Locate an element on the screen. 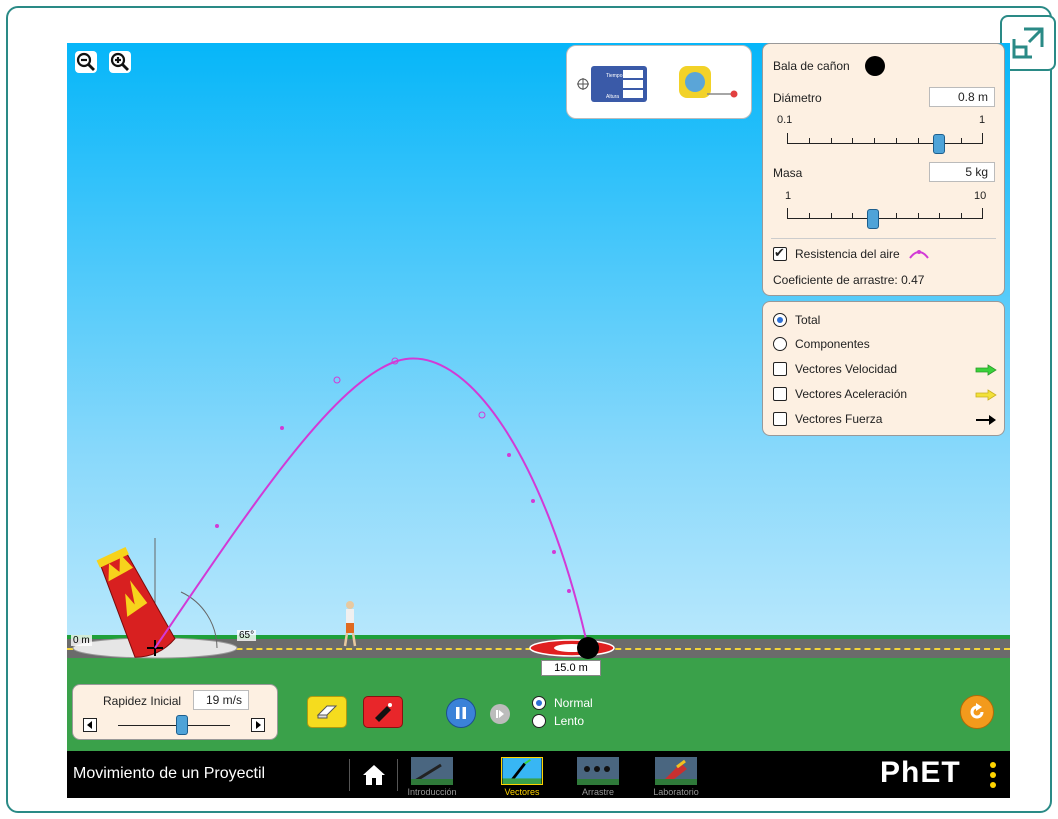 The height and width of the screenshot is (819, 1058). pause-icon is located at coordinates (461, 713).